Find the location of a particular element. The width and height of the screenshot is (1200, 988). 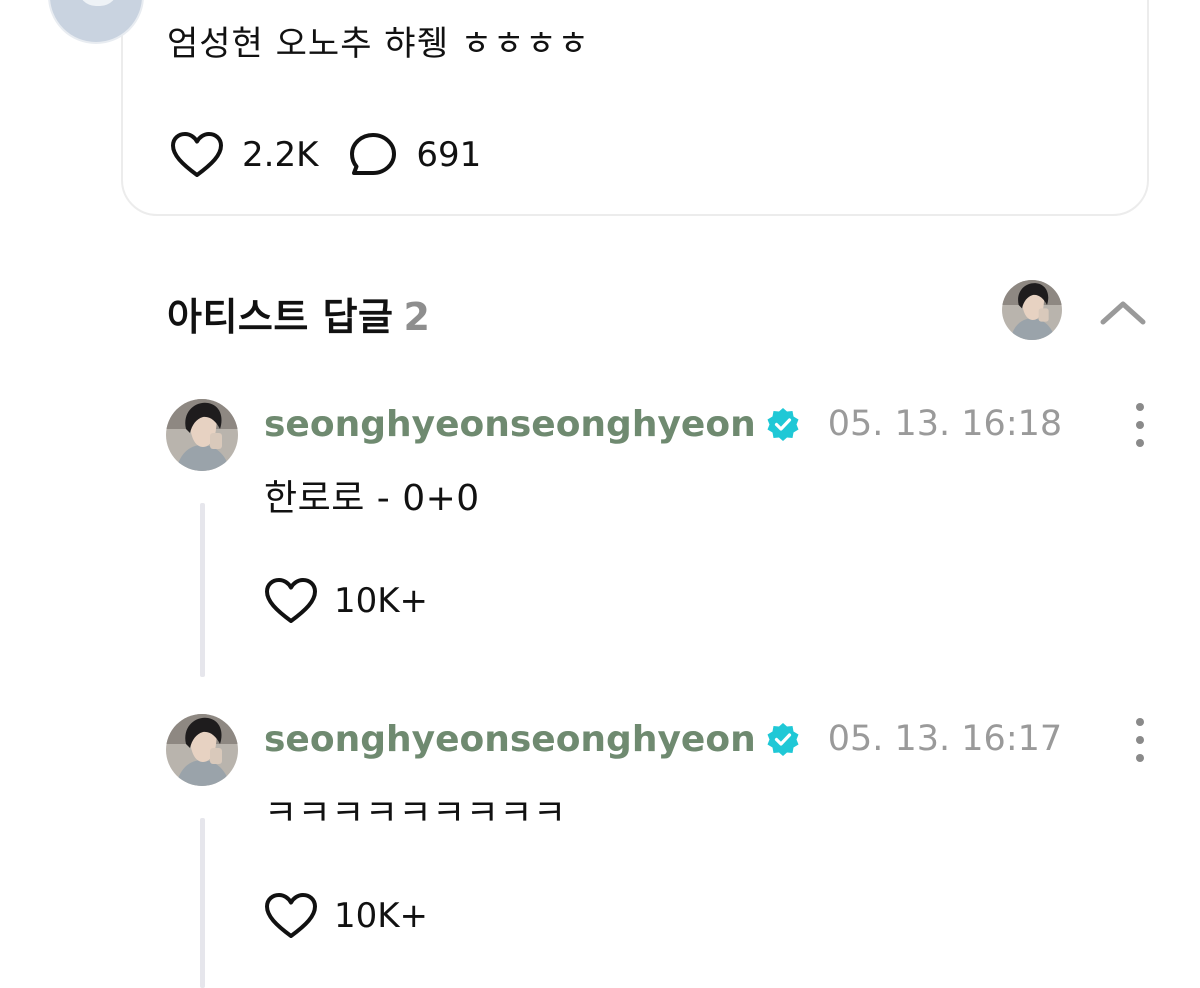

reply-header: seonghyeonseonghyeon 05. 13. 16:17 is located at coordinates (663, 739).